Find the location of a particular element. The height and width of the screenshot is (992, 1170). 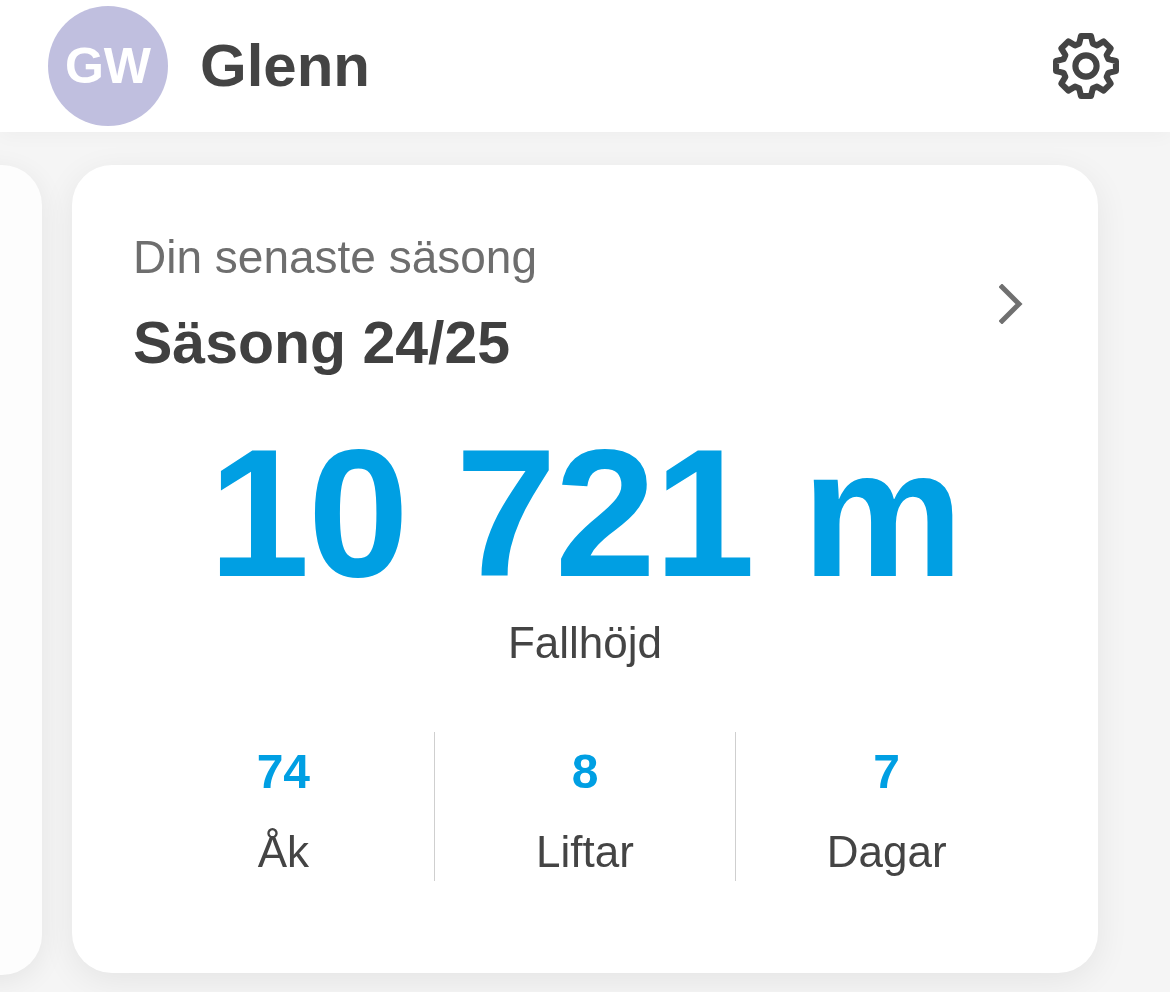

stat-value: 8 is located at coordinates (585, 771).